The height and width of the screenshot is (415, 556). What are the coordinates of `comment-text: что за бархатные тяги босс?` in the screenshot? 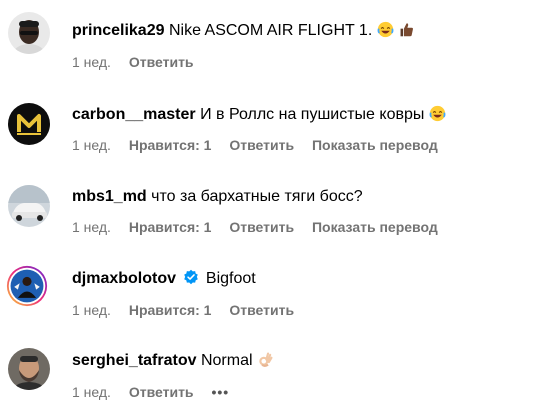 It's located at (257, 196).